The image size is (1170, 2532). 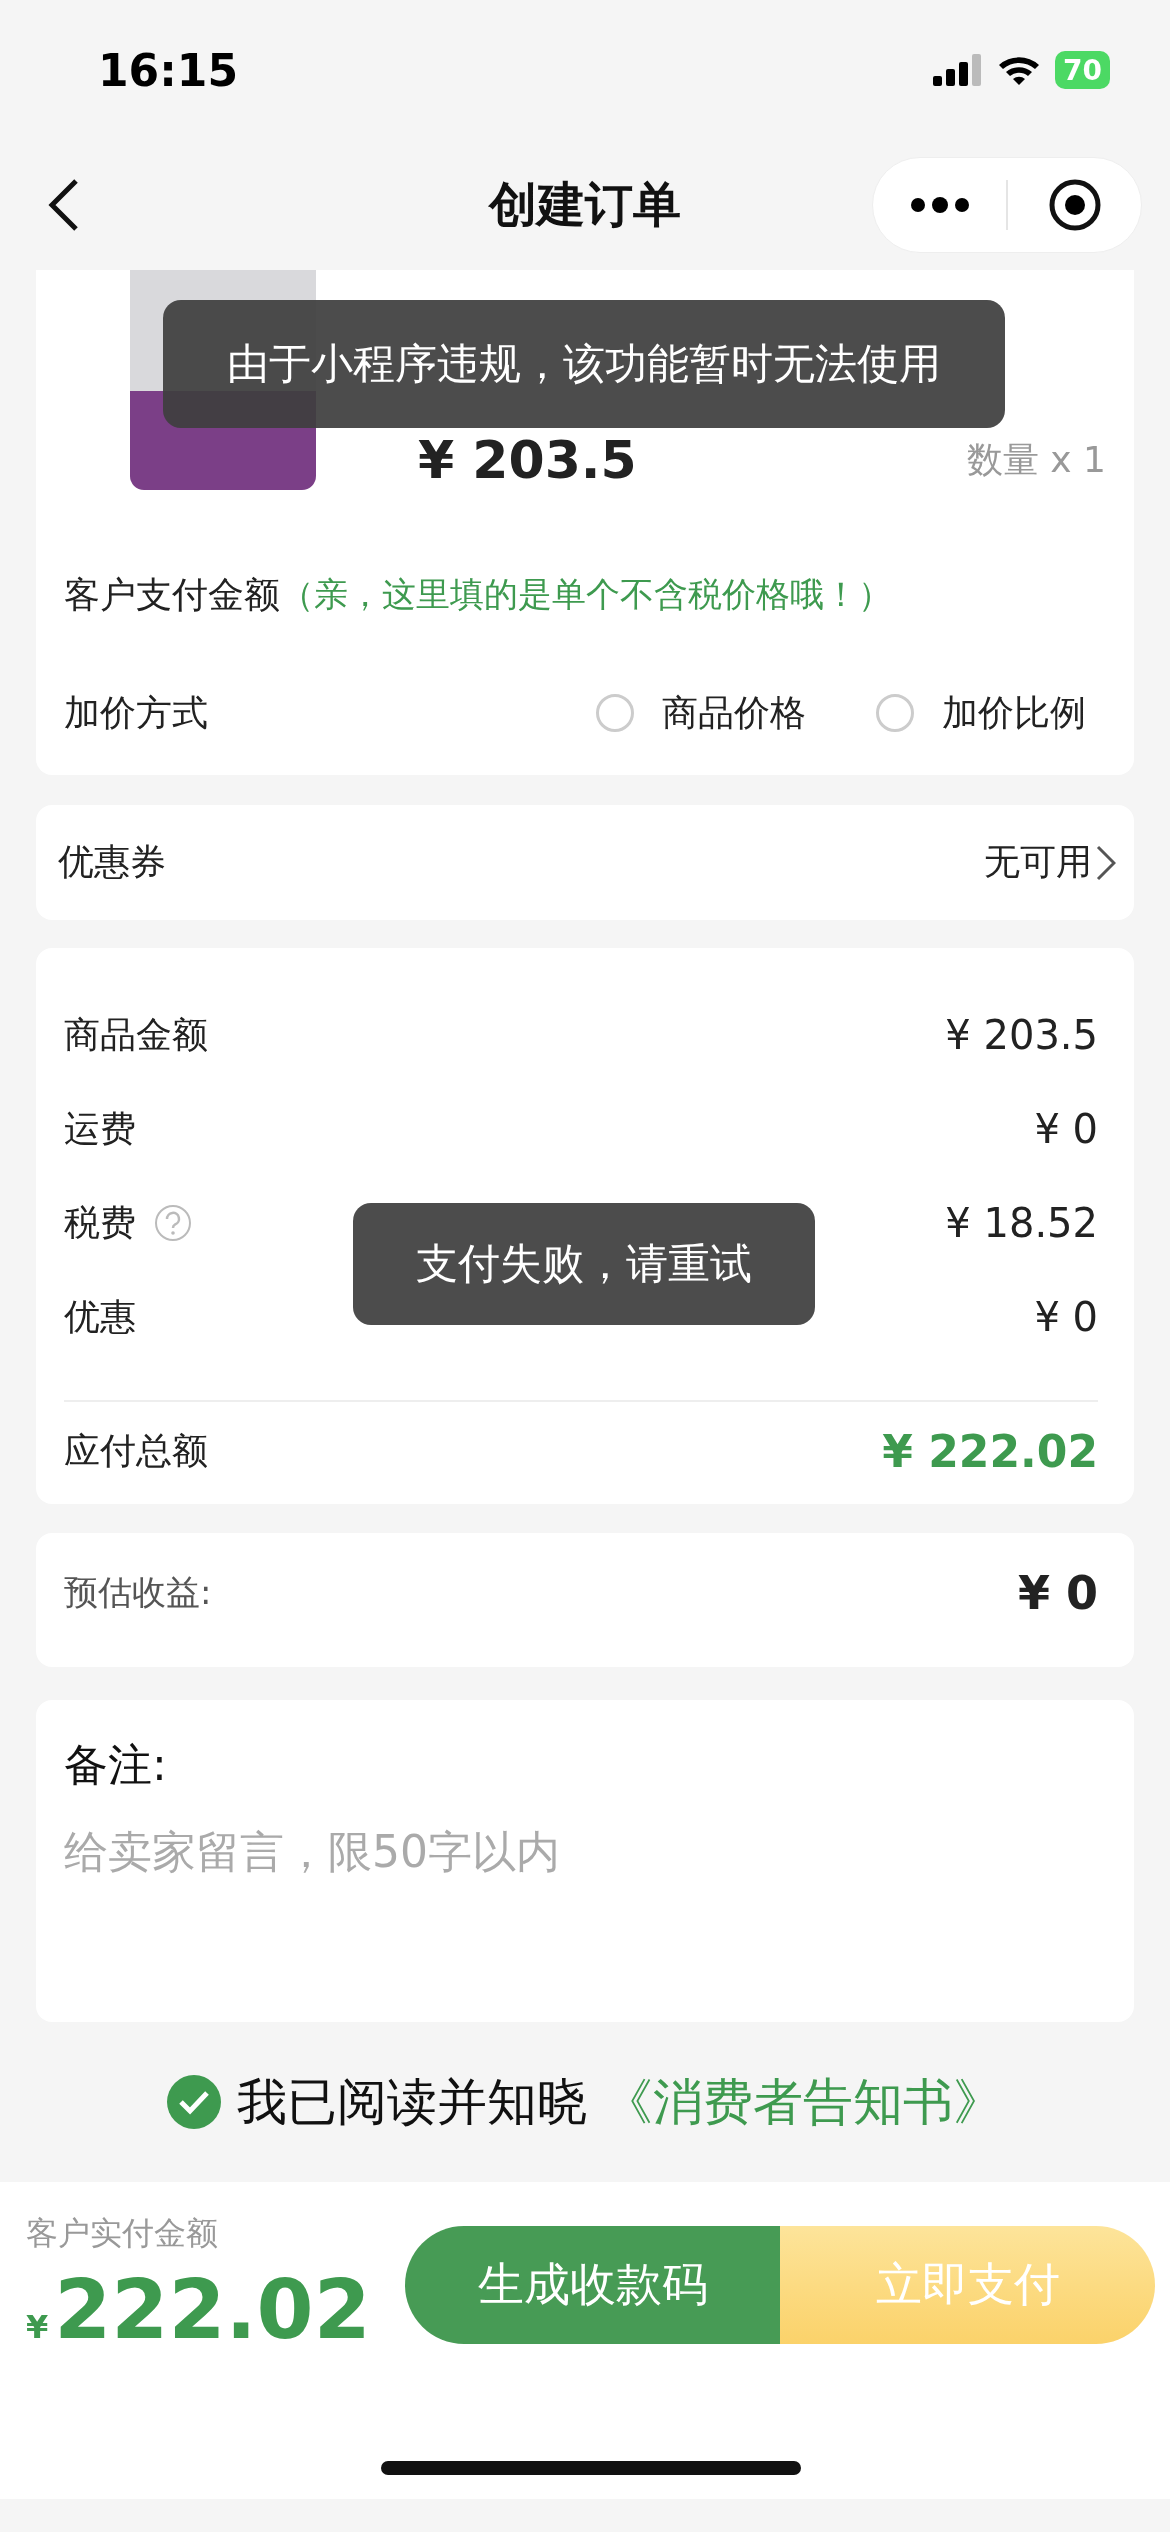 I want to click on radio-option: 商品价格, so click(x=701, y=713).